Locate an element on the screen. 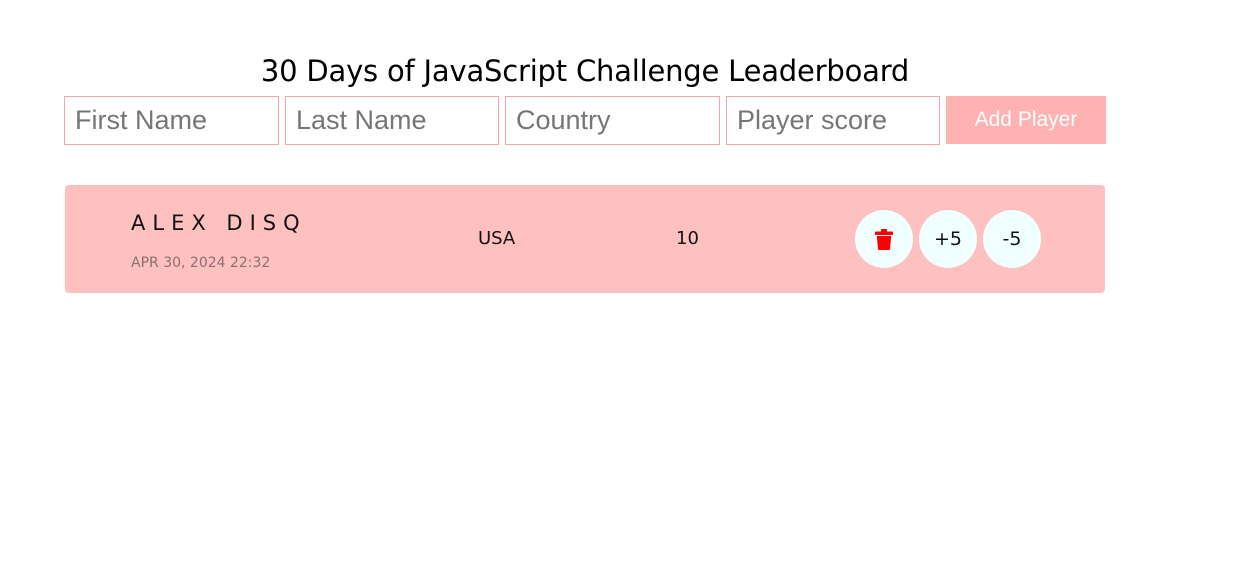 The height and width of the screenshot is (577, 1242). delete-player-button is located at coordinates (884, 239).